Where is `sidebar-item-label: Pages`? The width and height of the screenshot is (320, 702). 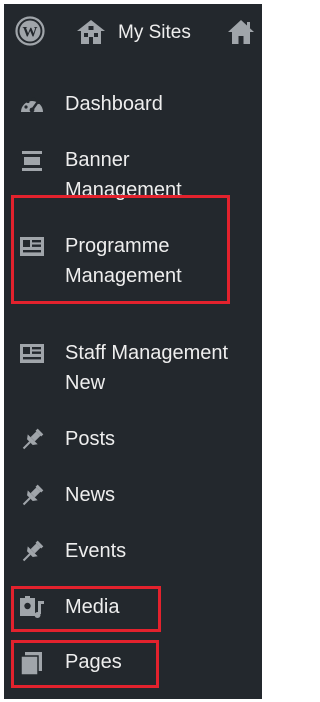
sidebar-item-label: Pages is located at coordinates (93, 662).